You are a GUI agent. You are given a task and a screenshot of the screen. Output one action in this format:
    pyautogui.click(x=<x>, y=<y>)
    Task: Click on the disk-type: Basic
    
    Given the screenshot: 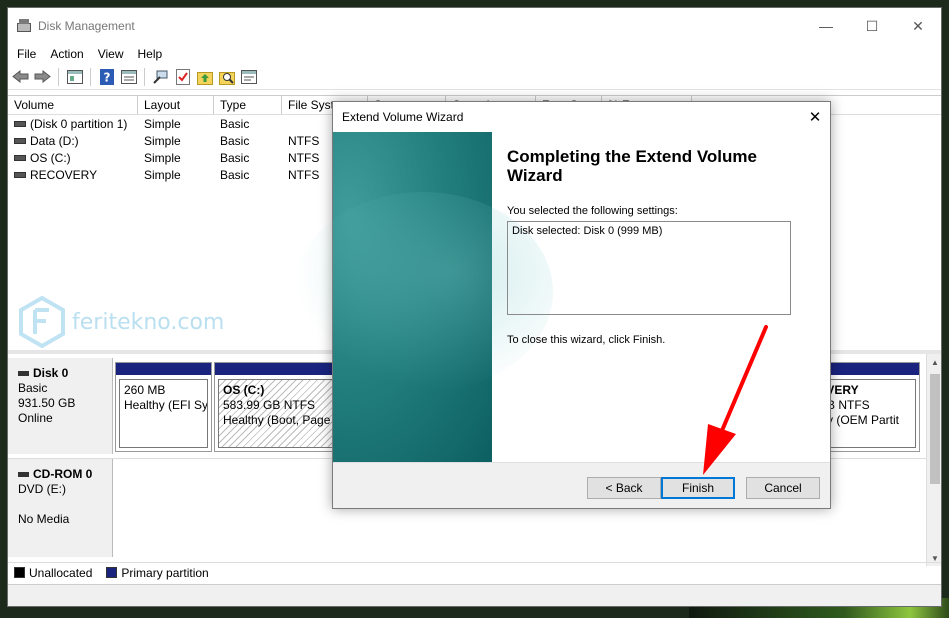 What is the action you would take?
    pyautogui.click(x=33, y=388)
    